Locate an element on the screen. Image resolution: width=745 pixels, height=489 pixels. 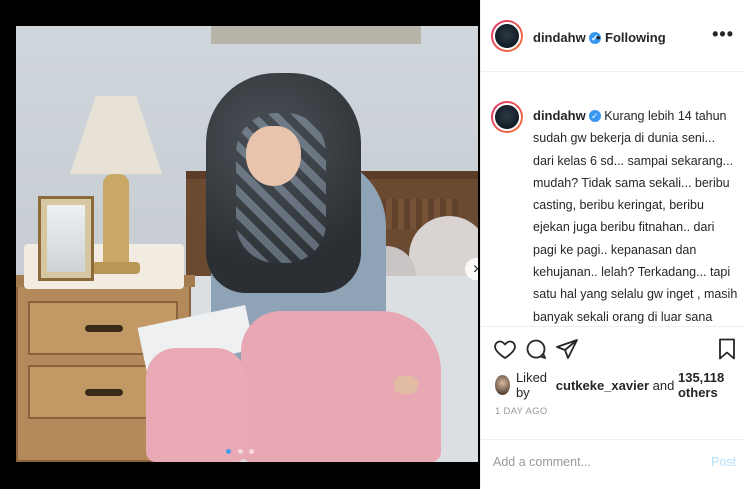
share-icon is located at coordinates (567, 349).